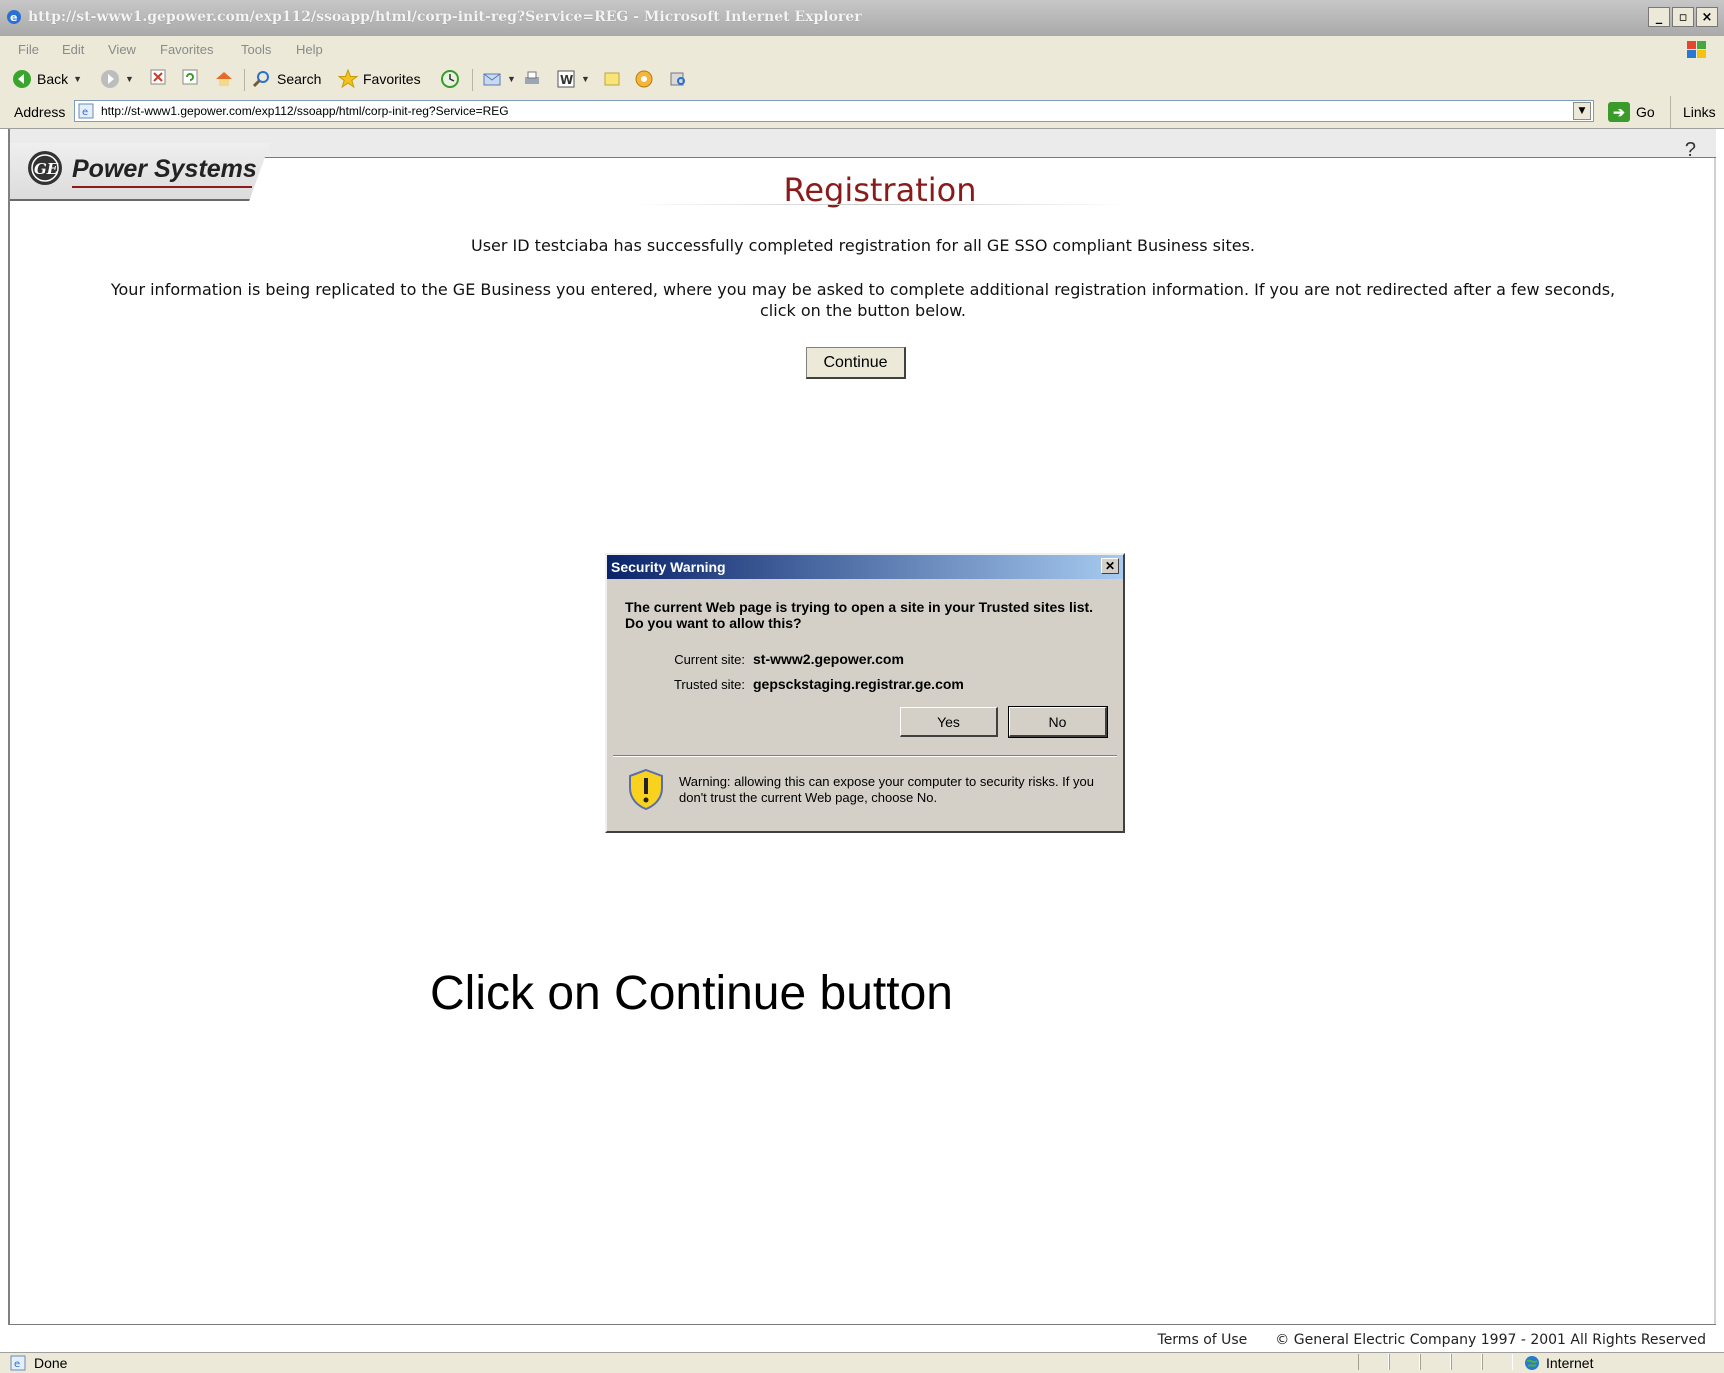 This screenshot has width=1724, height=1373. Describe the element at coordinates (1532, 1363) in the screenshot. I see `internet-globe-icon` at that location.